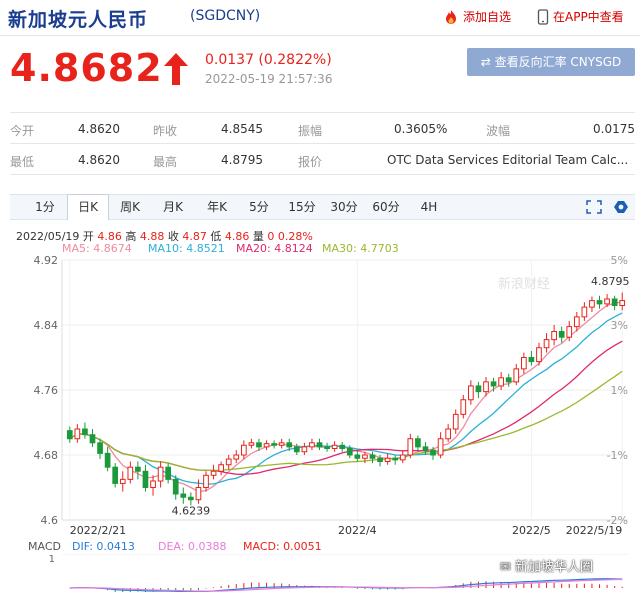 This screenshot has height=592, width=640. I want to click on tab-yearly: 年K, so click(217, 207).